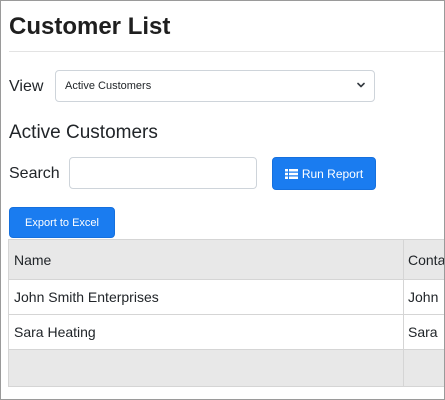  I want to click on view-select: Active Customers, so click(215, 86).